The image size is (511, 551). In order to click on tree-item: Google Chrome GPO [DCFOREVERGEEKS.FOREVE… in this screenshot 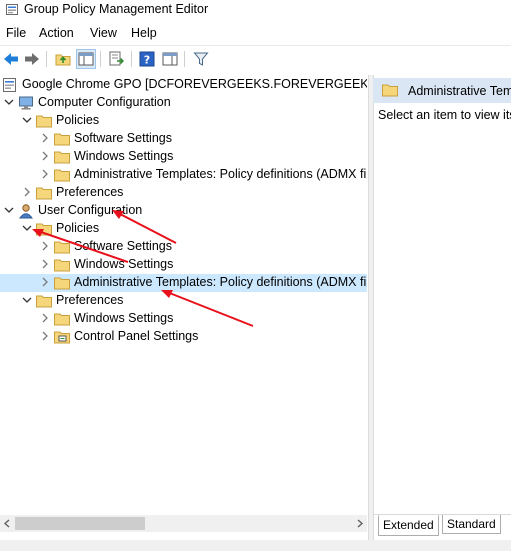, I will do `click(183, 85)`.